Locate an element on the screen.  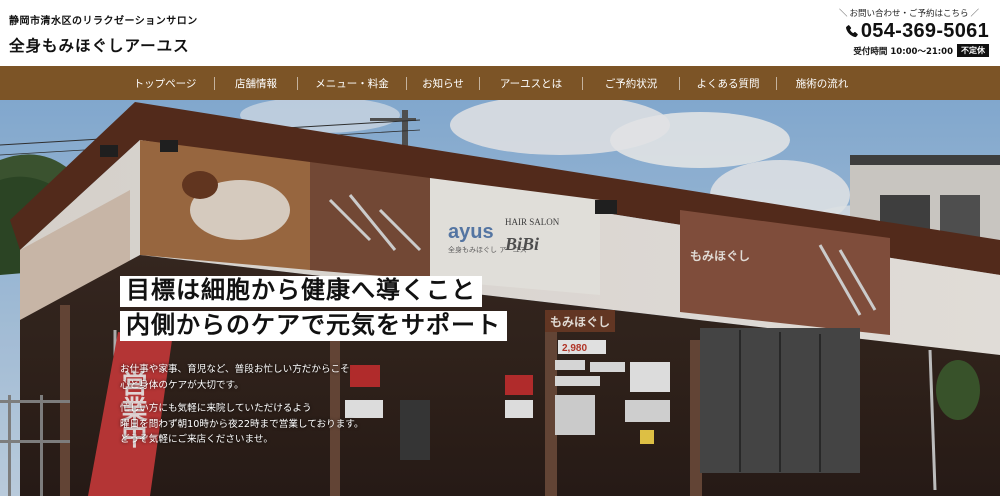
nav-item-about: アーユスとは is located at coordinates (531, 83).